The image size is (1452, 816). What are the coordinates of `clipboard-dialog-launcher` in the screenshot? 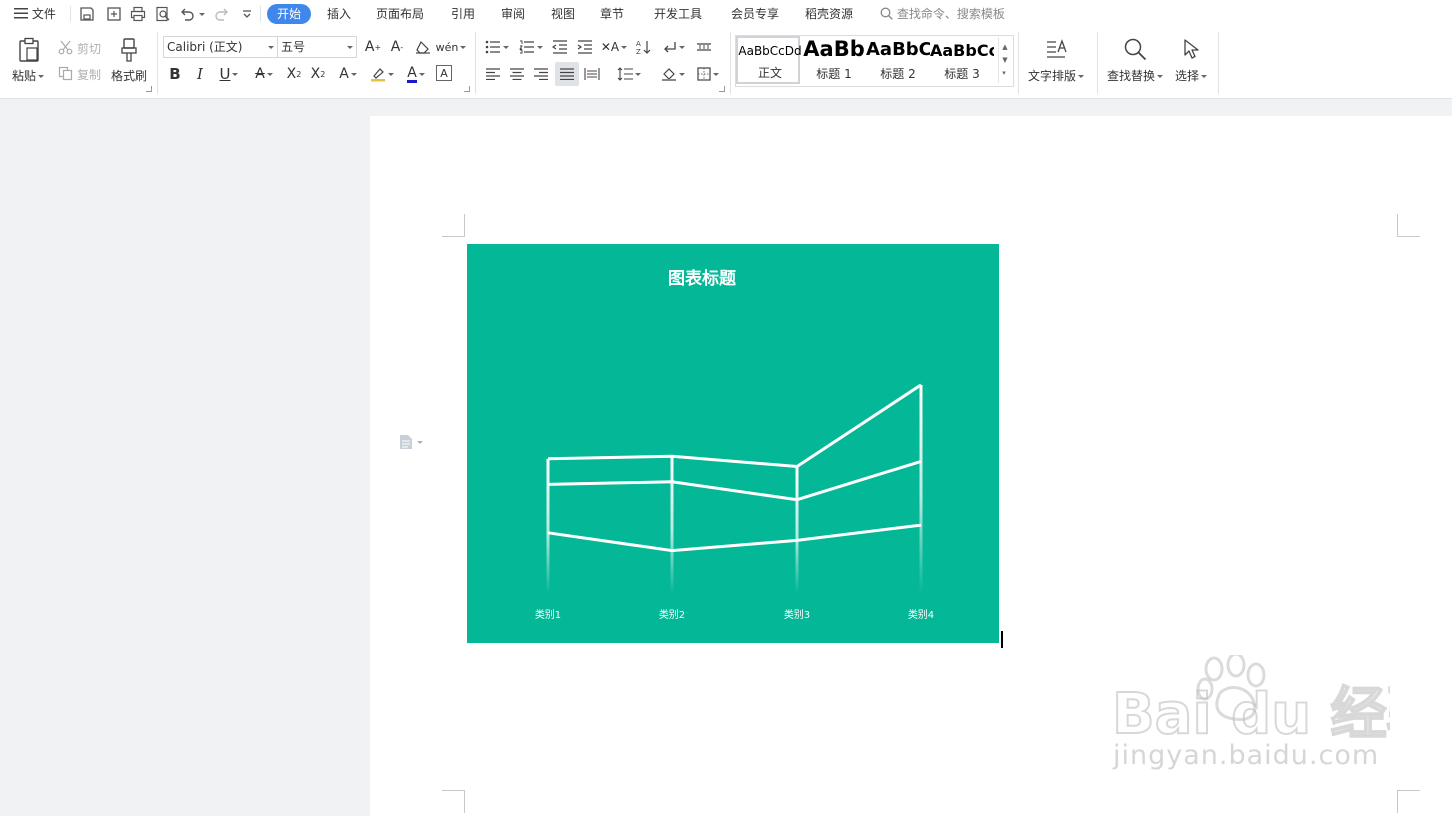 It's located at (149, 89).